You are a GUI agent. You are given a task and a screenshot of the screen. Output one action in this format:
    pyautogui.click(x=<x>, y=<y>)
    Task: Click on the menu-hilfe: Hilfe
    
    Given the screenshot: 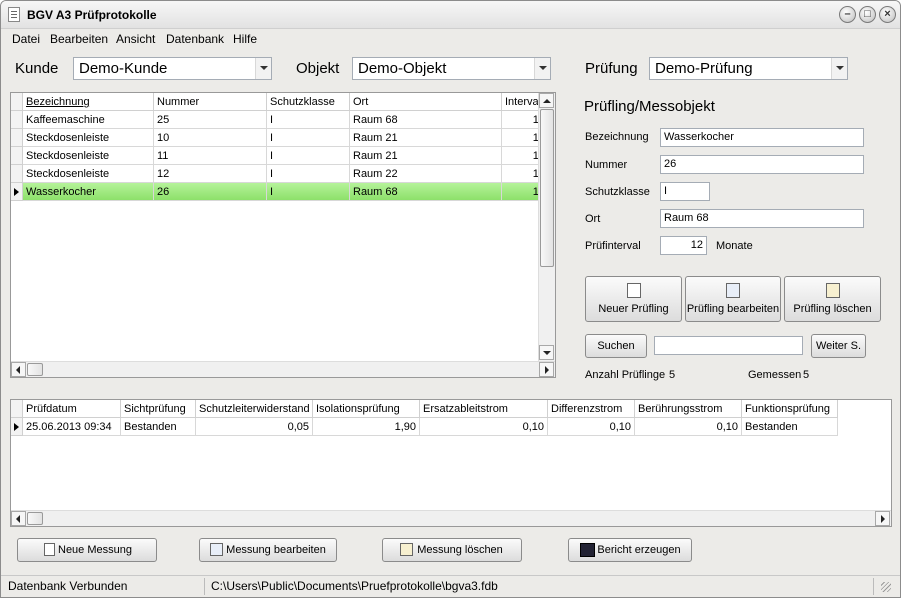 What is the action you would take?
    pyautogui.click(x=245, y=39)
    